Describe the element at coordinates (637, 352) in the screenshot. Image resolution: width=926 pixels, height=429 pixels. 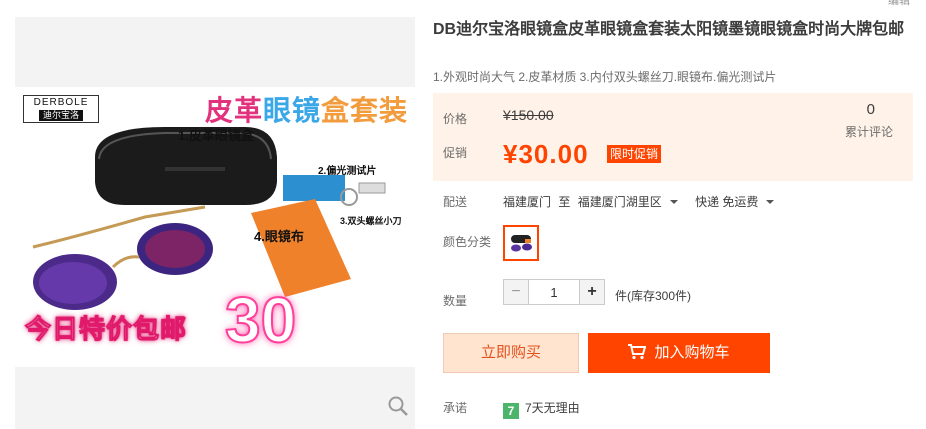
I see `cart-icon` at that location.